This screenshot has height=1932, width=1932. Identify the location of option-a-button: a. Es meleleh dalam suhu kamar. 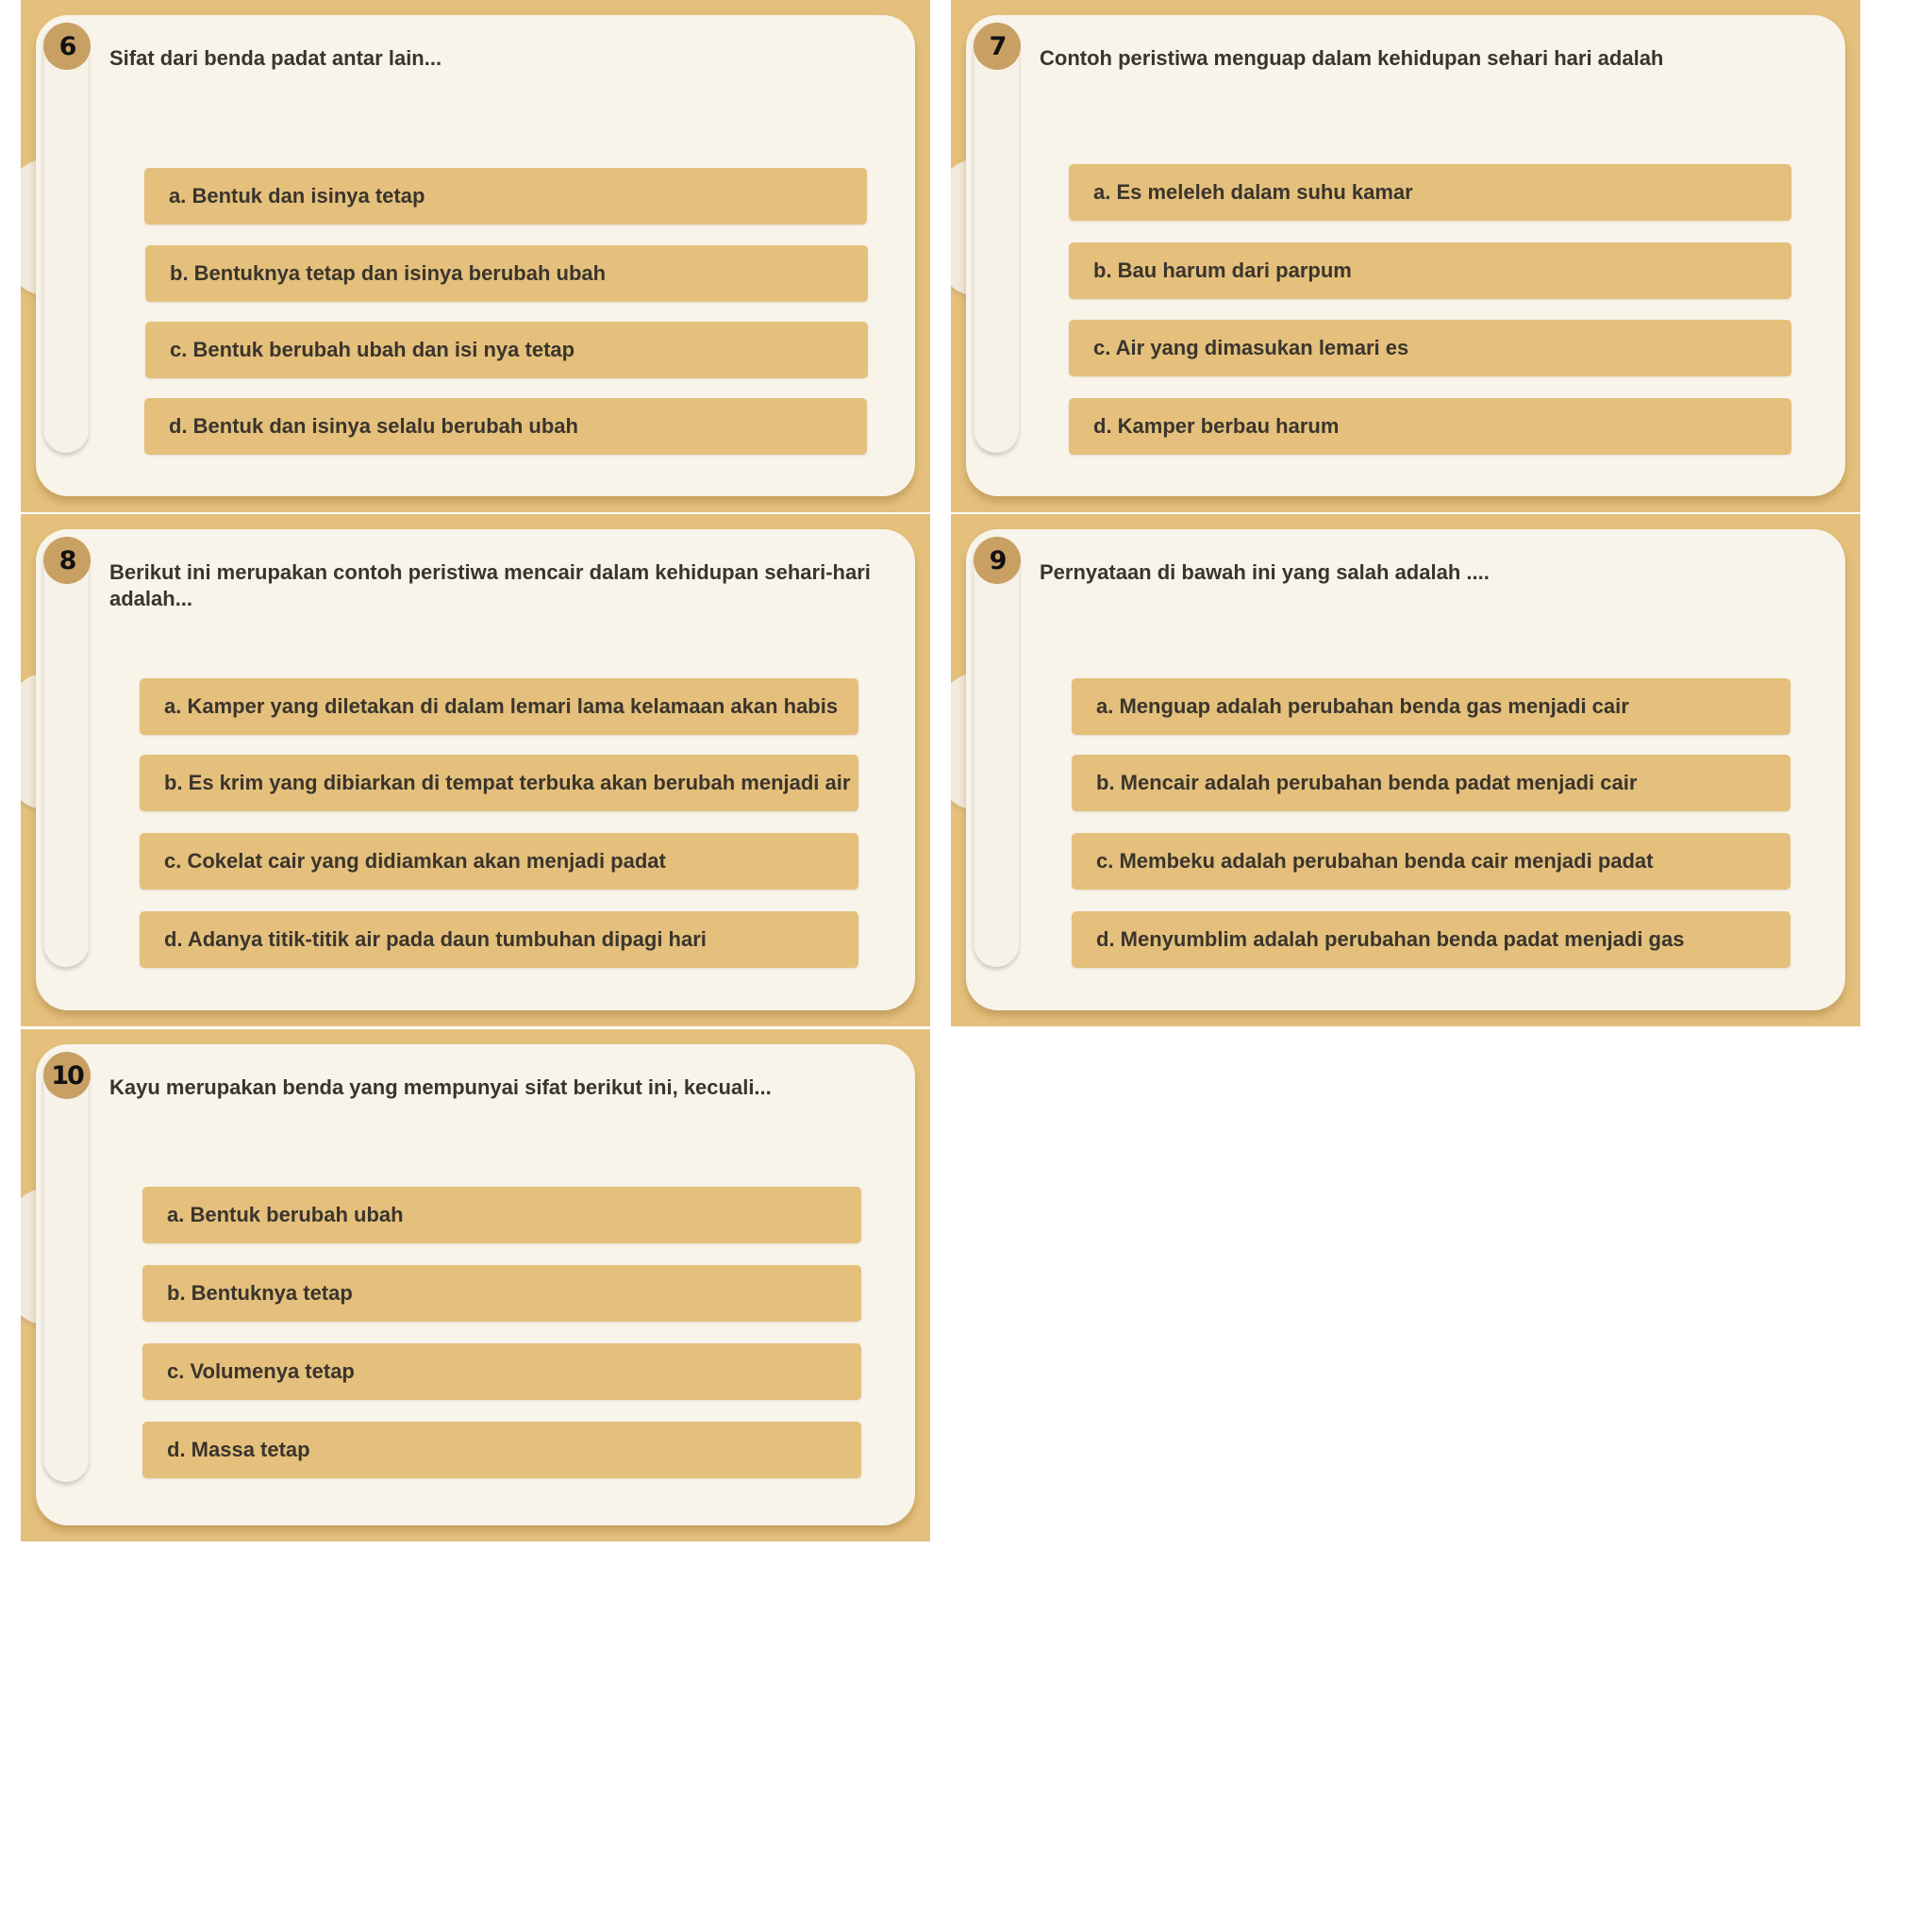
(1430, 193).